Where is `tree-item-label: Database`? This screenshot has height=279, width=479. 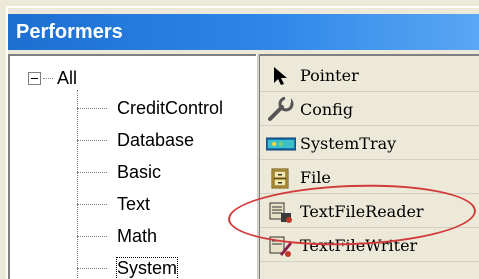
tree-item-label: Database is located at coordinates (156, 139).